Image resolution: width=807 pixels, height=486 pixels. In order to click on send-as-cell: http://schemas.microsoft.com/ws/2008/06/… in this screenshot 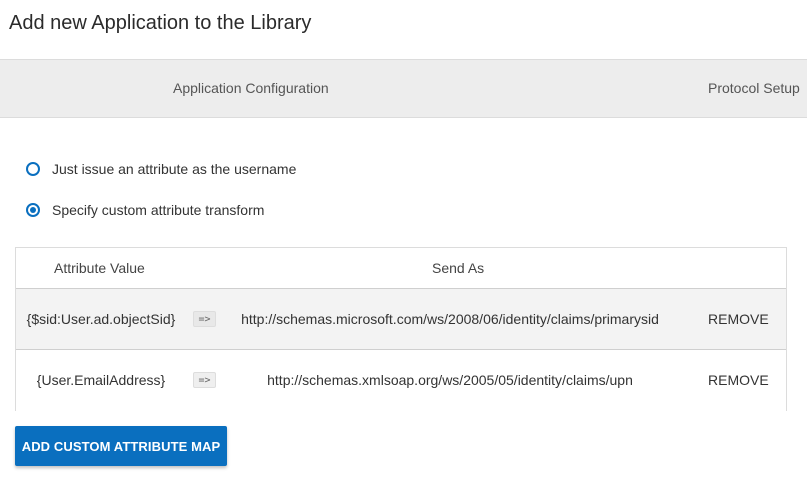, I will do `click(450, 319)`.